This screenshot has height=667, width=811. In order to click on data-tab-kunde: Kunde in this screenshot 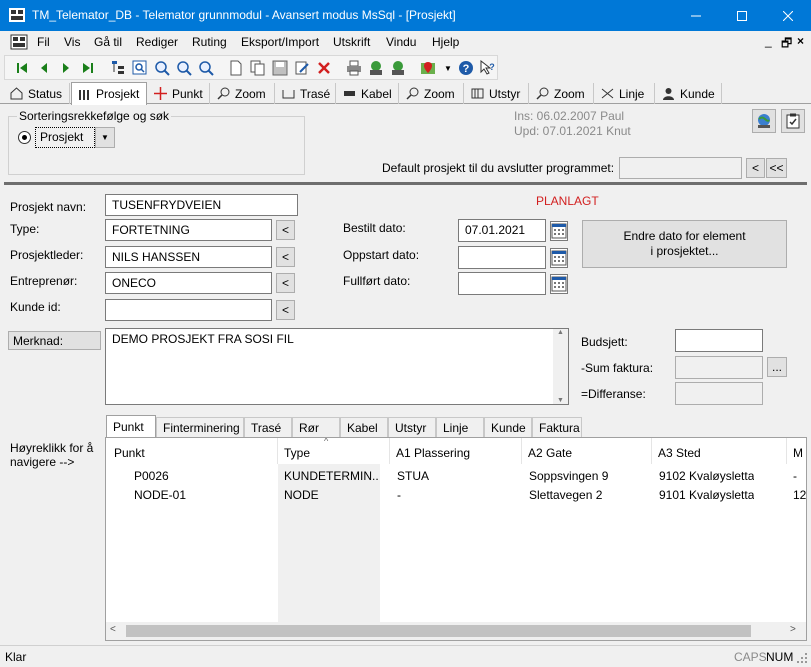, I will do `click(508, 427)`.